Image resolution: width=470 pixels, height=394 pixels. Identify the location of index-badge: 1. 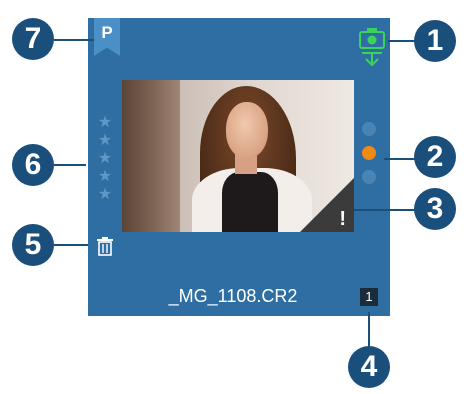
(369, 297).